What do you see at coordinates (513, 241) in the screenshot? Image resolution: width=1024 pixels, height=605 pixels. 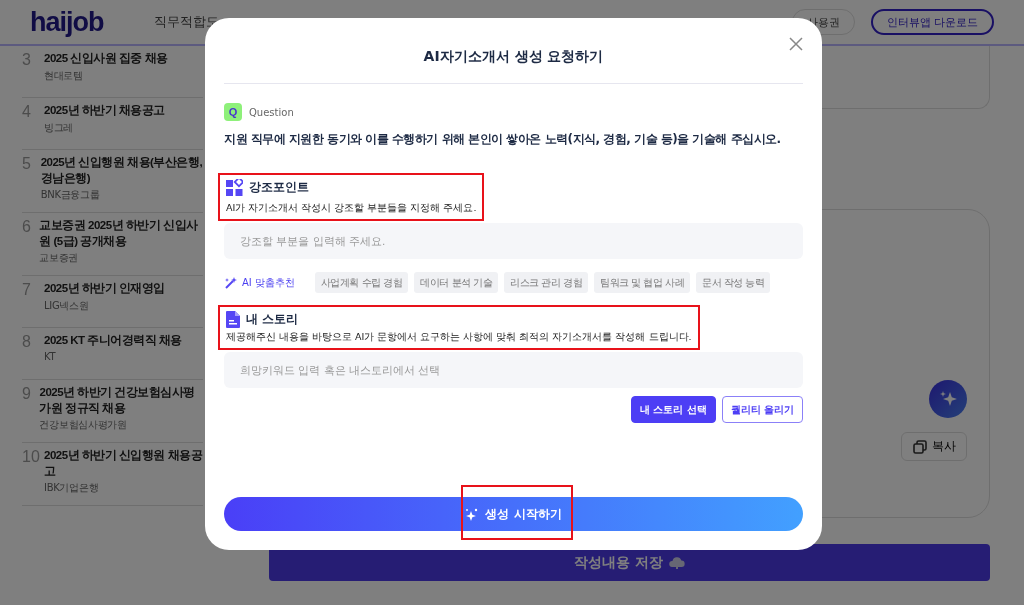 I see `emphasis-input: 강조할 부분을 입력해 주세요.` at bounding box center [513, 241].